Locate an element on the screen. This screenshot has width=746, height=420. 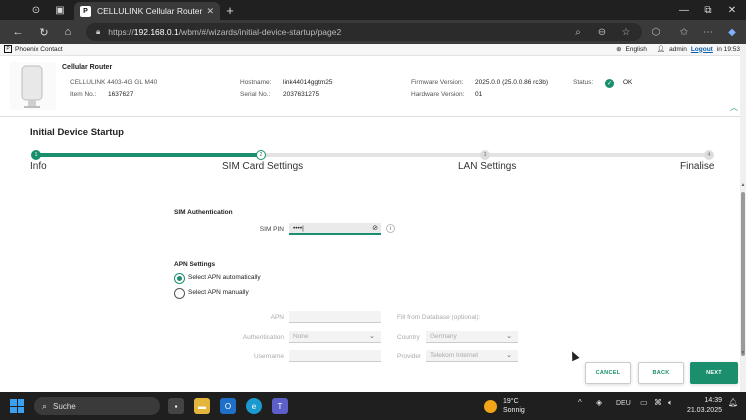
minimize-icon: — is located at coordinates (684, 10).